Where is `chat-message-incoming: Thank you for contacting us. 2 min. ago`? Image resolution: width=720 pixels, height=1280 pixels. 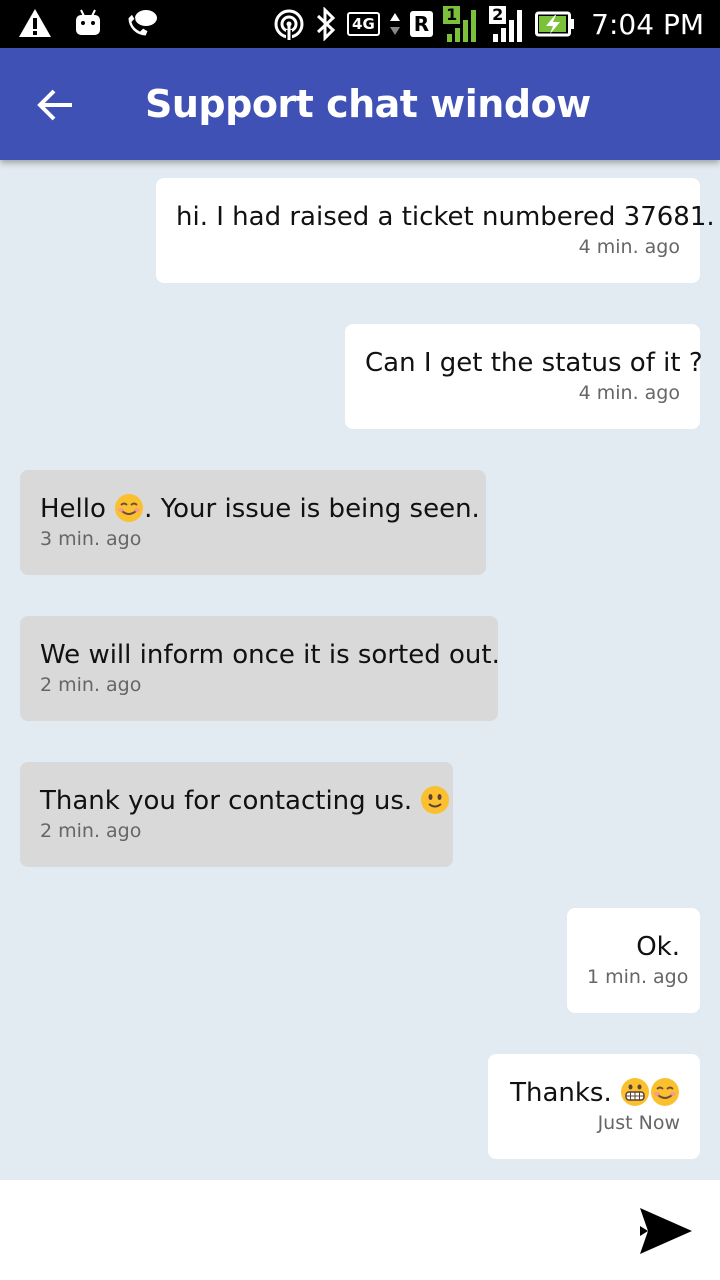
chat-message-incoming: Thank you for contacting us. 2 min. ago is located at coordinates (236, 814).